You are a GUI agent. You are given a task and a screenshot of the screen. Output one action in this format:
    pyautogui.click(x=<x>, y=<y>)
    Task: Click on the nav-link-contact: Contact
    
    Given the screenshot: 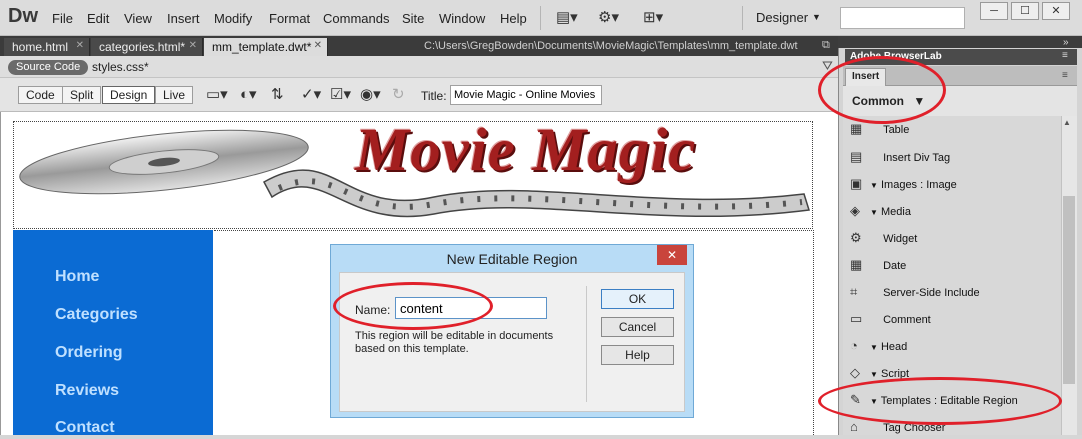 What is the action you would take?
    pyautogui.click(x=85, y=428)
    